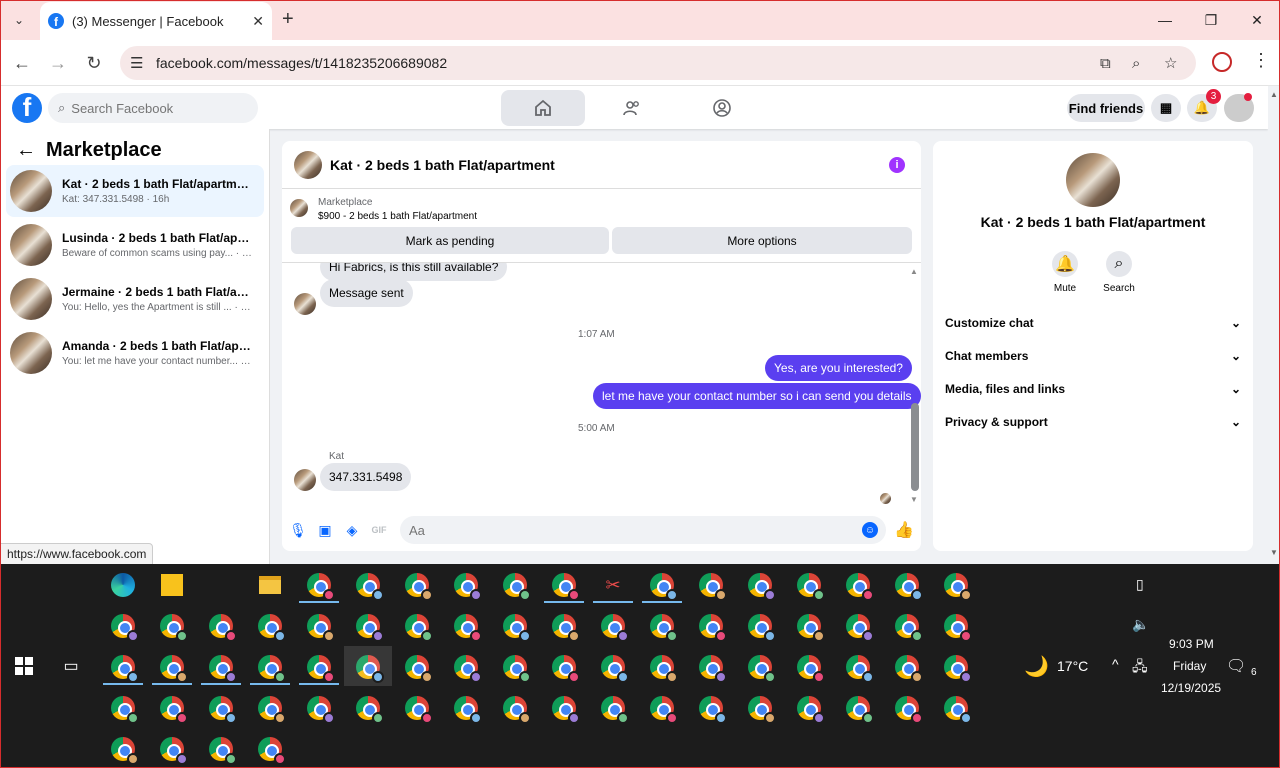 This screenshot has height=768, width=1280. Describe the element at coordinates (915, 447) in the screenshot. I see `scrollbar-thumb` at that location.